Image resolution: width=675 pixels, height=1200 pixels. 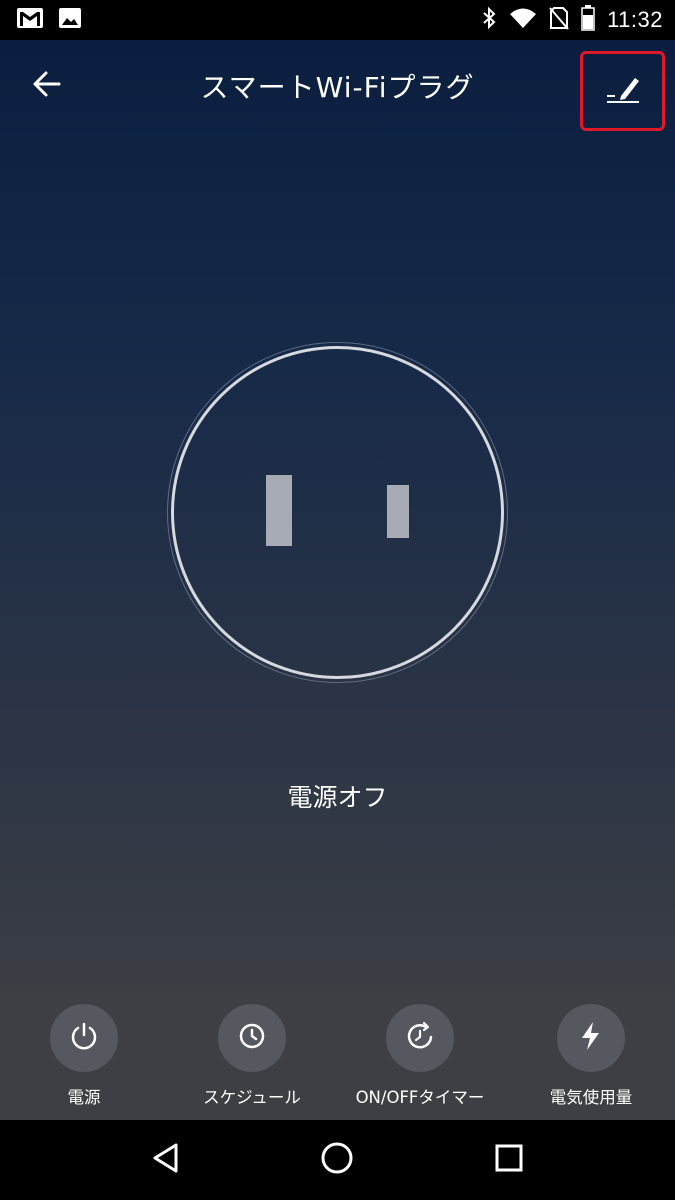 I want to click on image-icon, so click(x=70, y=20).